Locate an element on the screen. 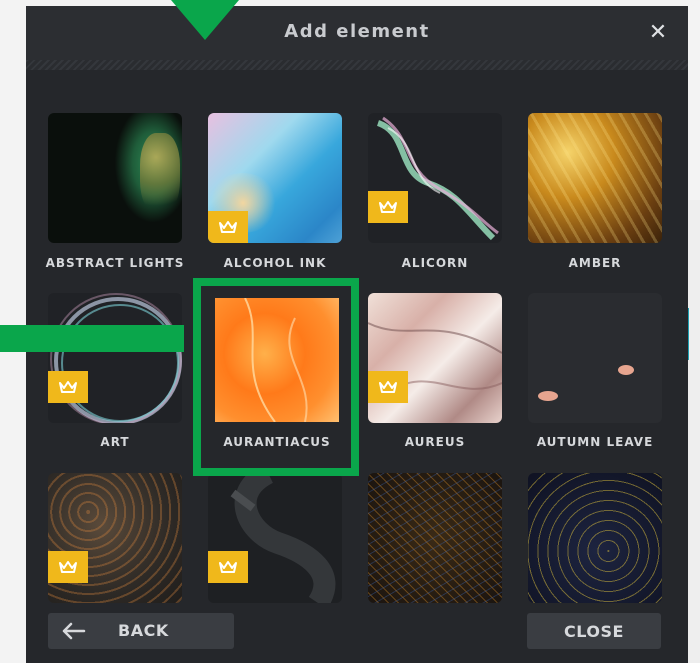 This screenshot has height=663, width=700. arrow-left-icon is located at coordinates (74, 631).